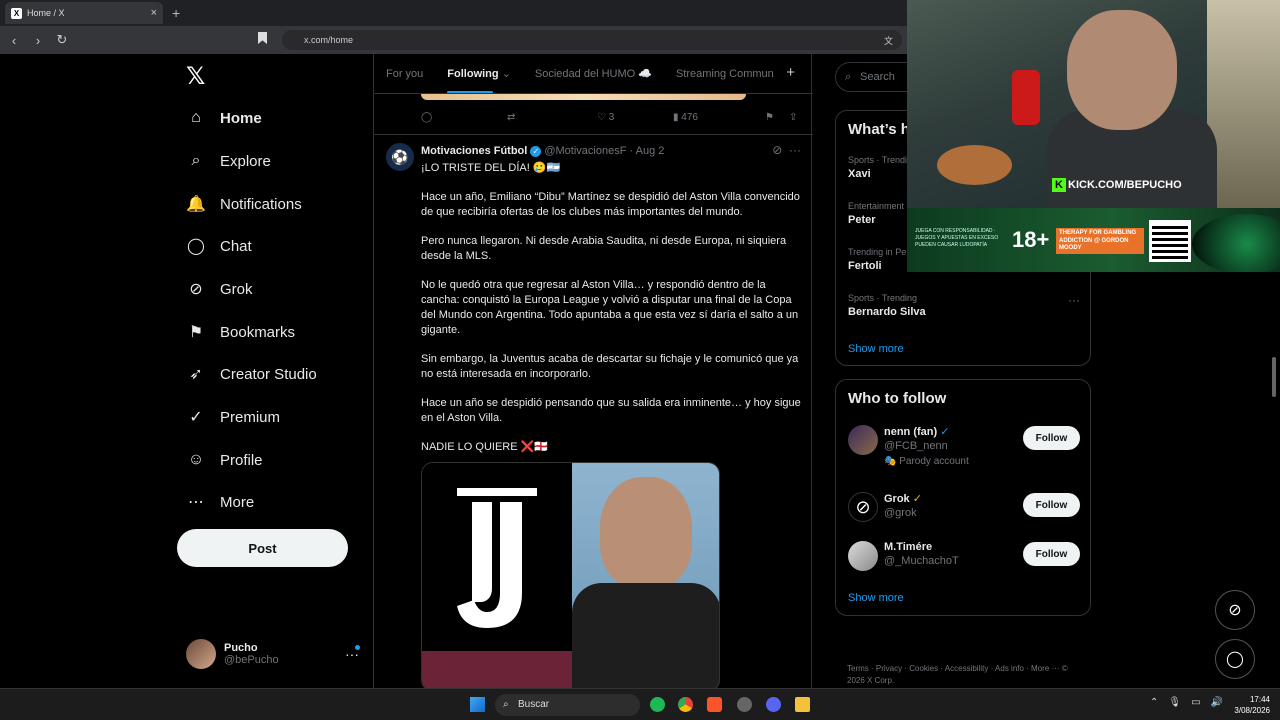  Describe the element at coordinates (880, 160) in the screenshot. I see `trend-context: Sports · Trendin` at that location.